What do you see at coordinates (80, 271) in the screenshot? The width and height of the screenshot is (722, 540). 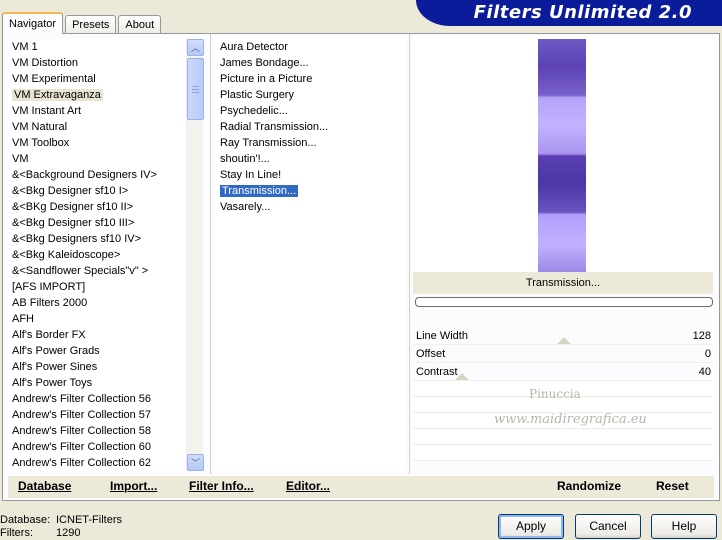 I see `category-item-label: &<Sandflower Specials"v" >` at bounding box center [80, 271].